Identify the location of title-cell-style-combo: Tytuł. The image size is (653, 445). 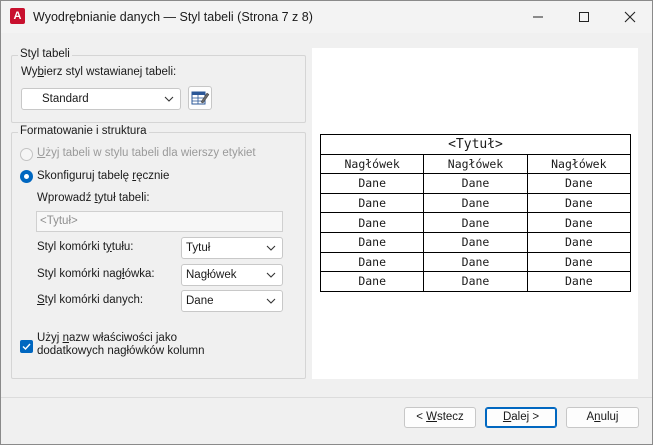
(232, 248).